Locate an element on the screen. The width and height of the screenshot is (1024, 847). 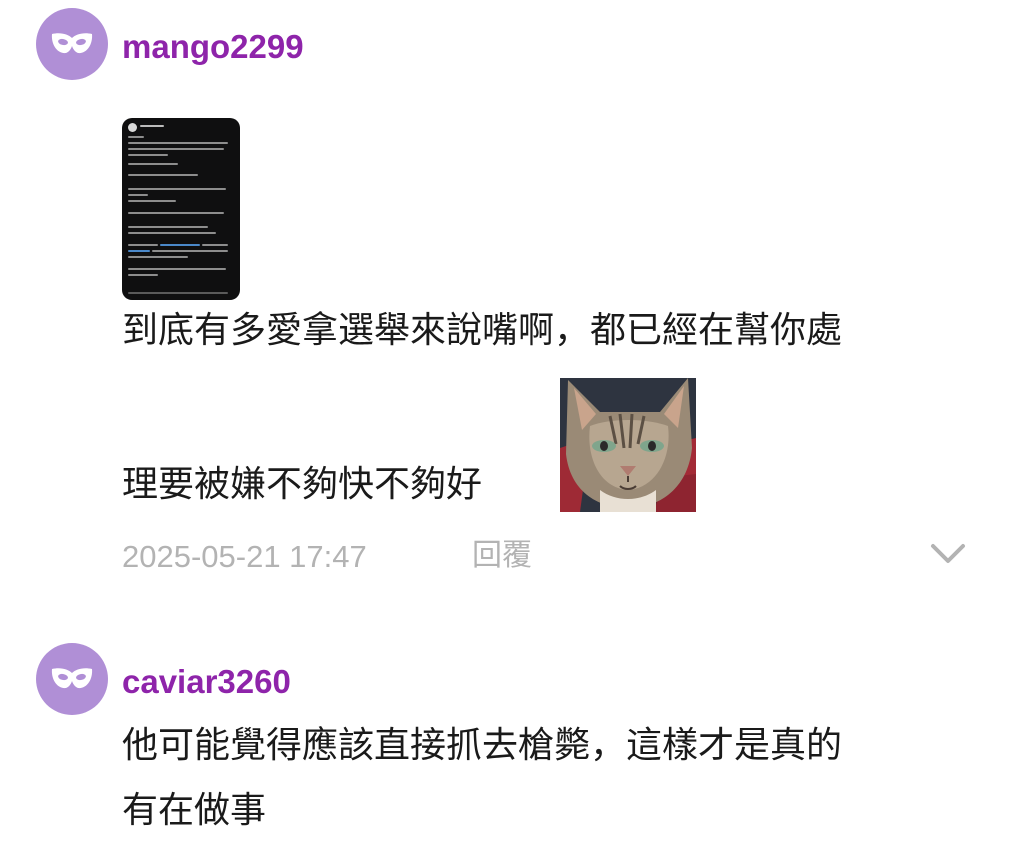
screenshot-thumbnail is located at coordinates (181, 209).